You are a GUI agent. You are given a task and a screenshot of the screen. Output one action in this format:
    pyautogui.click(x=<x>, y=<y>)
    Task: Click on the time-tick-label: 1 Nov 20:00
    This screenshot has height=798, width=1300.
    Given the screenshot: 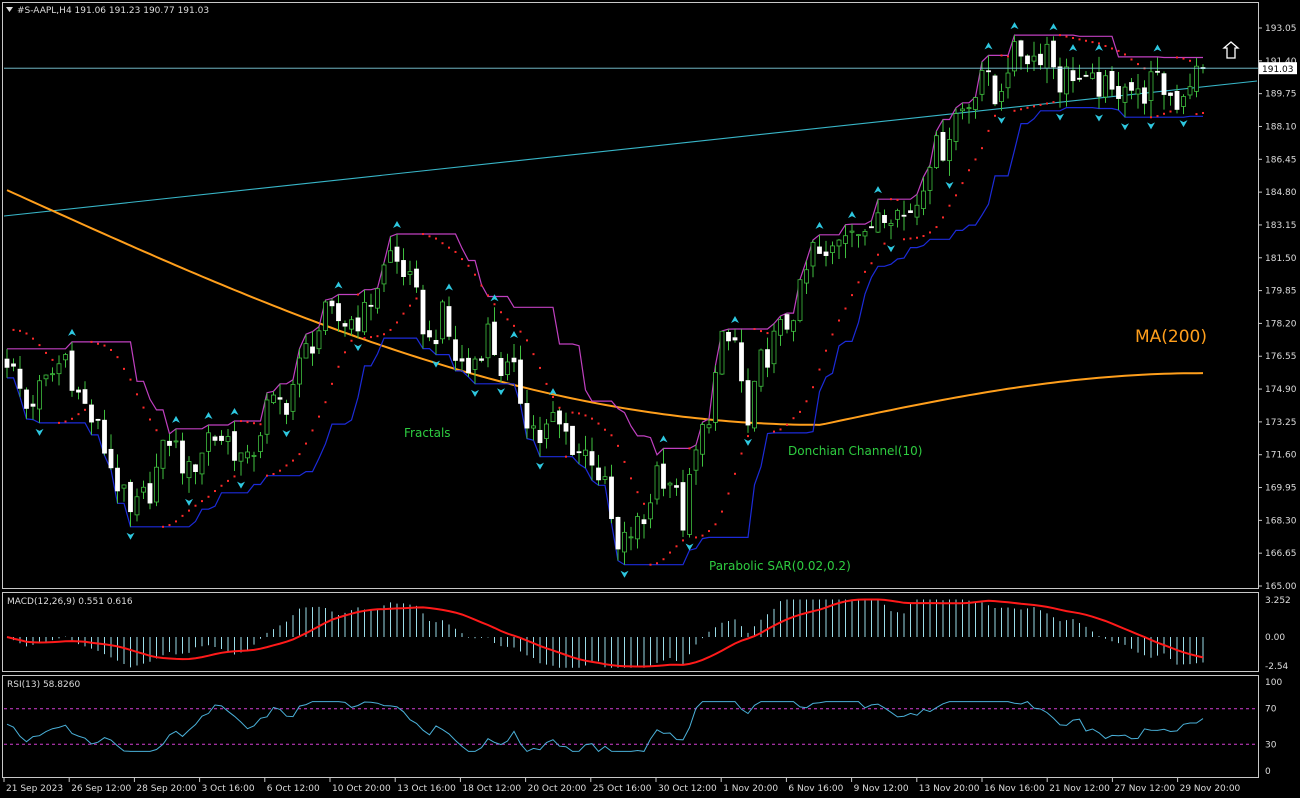 What is the action you would take?
    pyautogui.click(x=750, y=789)
    